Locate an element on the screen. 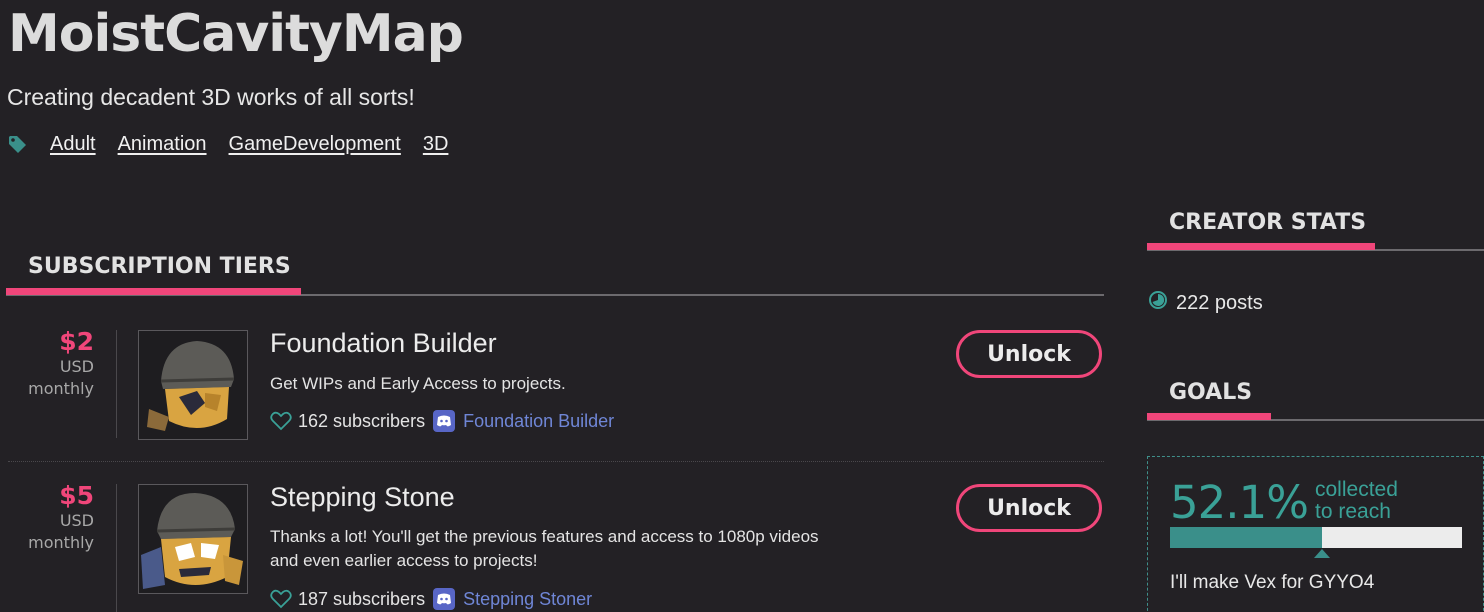  posts-stat: 222 posts is located at coordinates (1205, 303).